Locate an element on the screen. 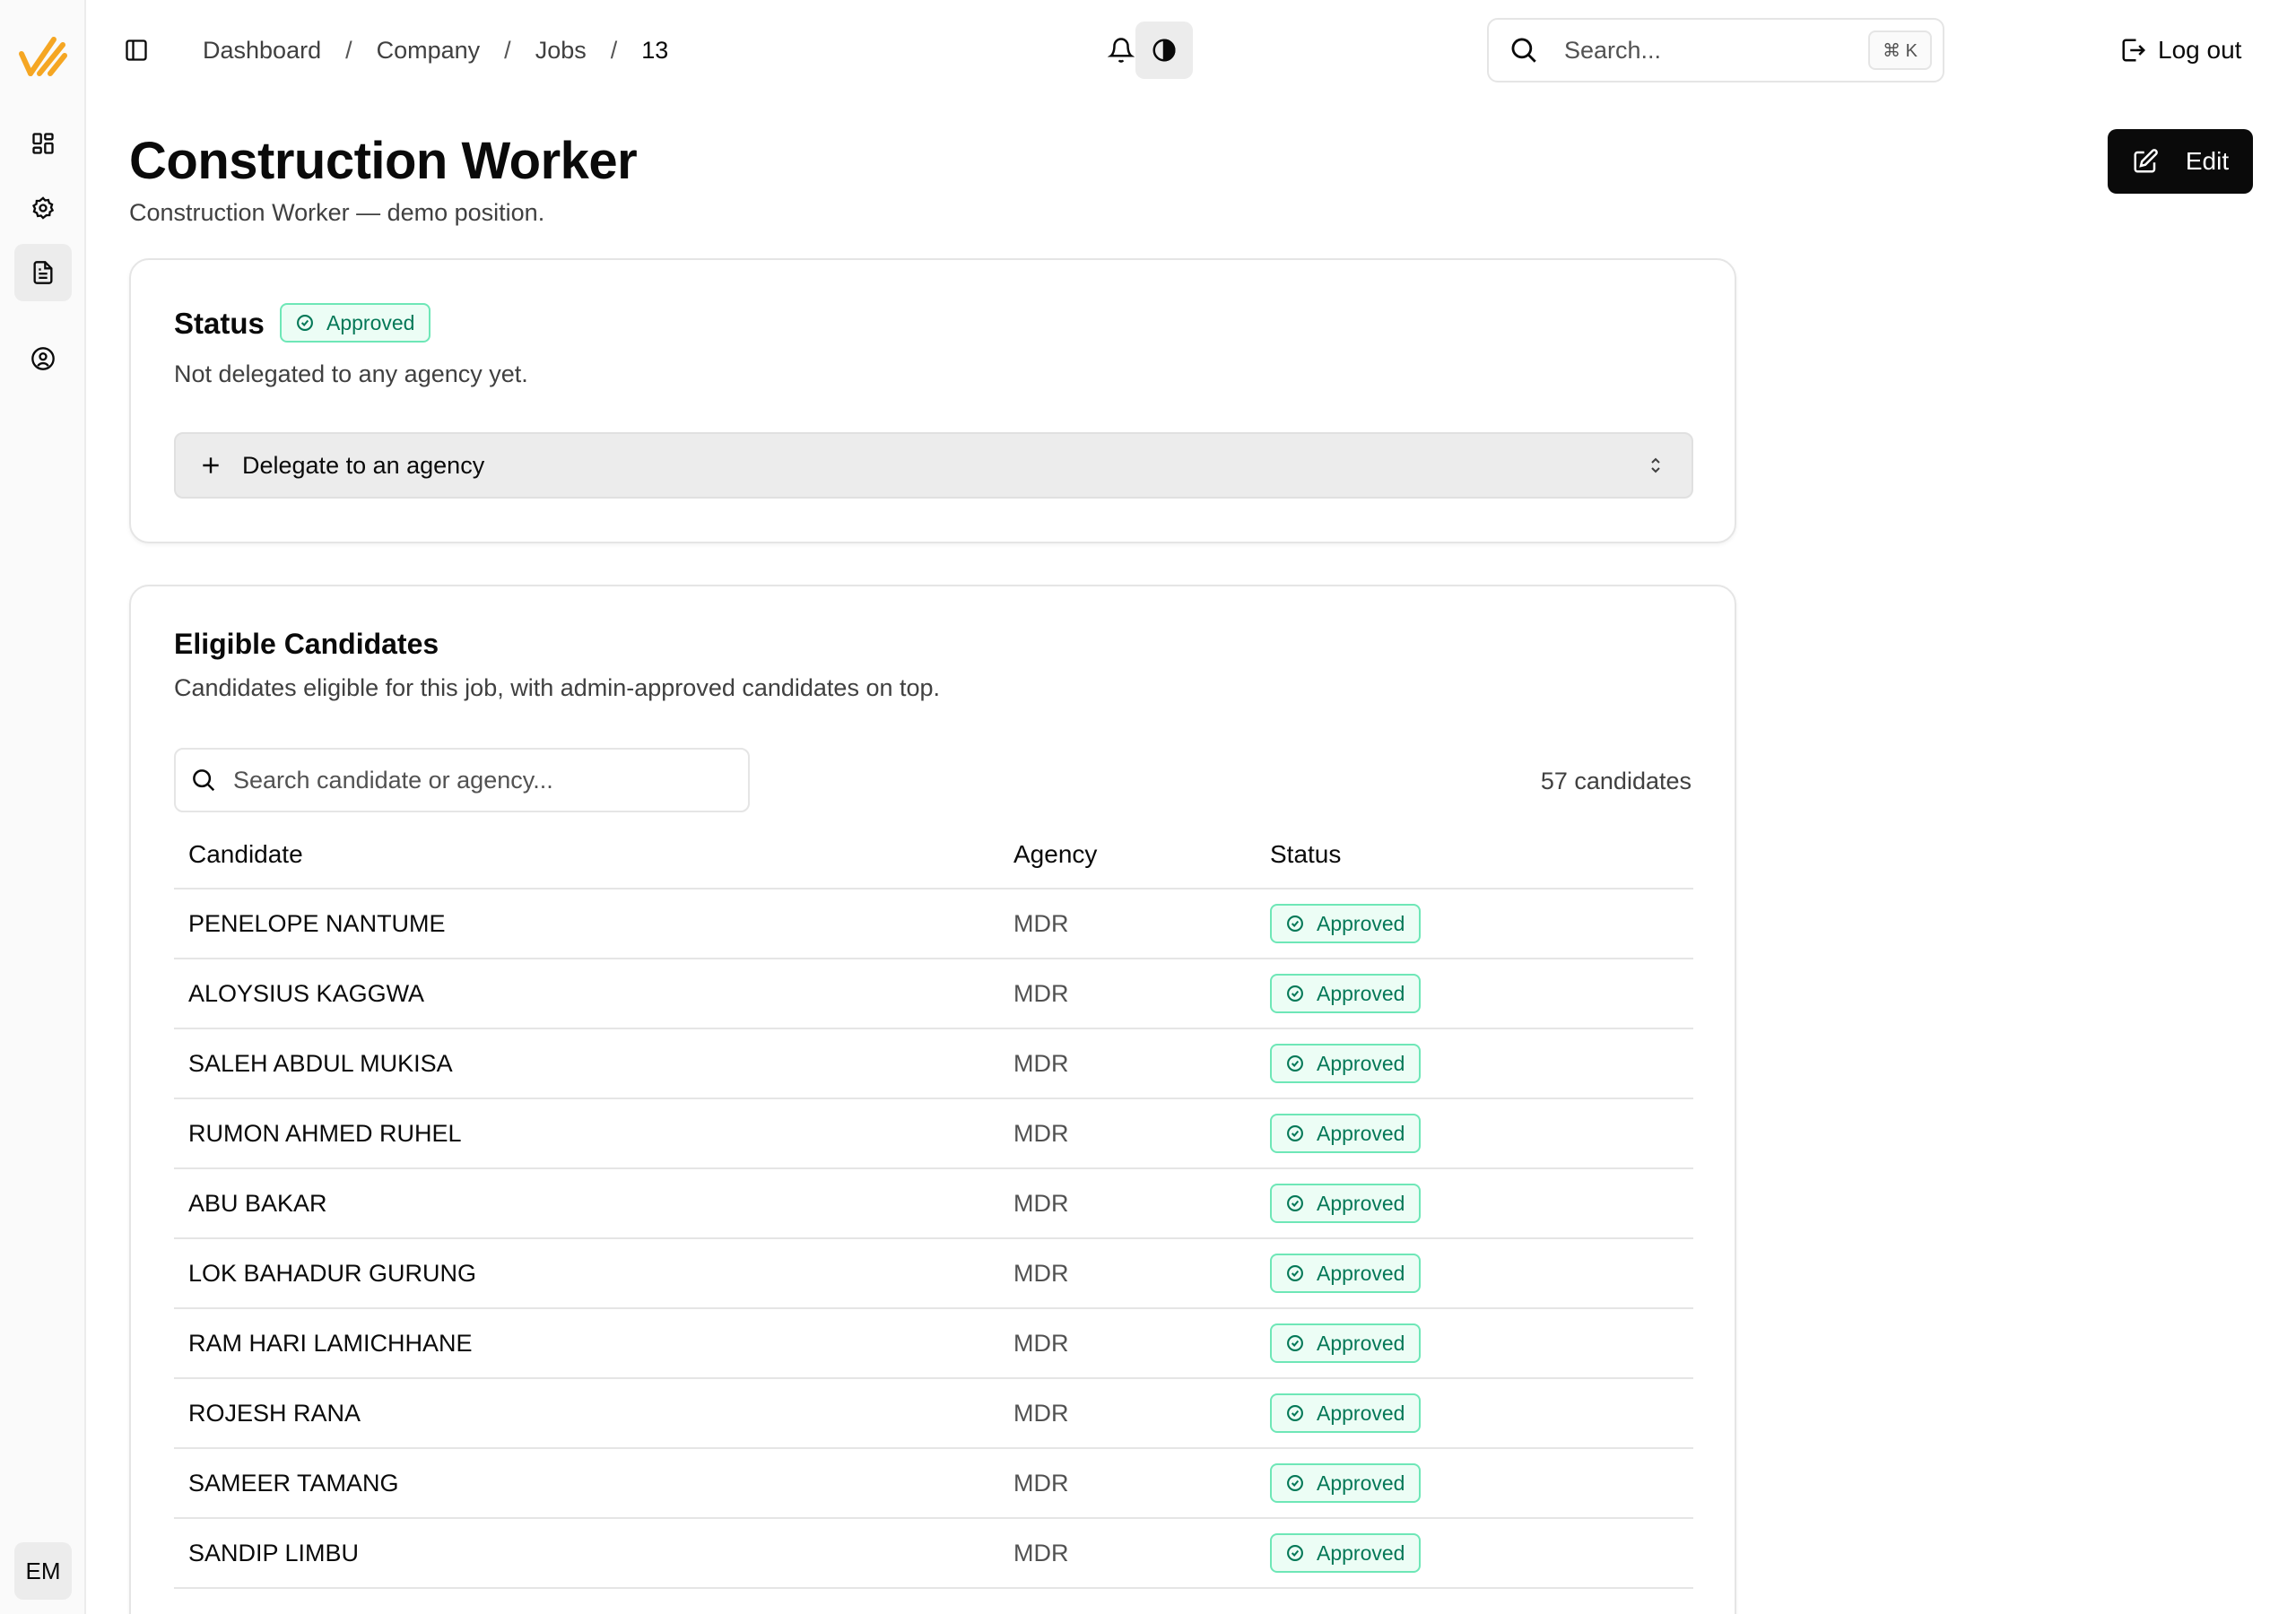  candidate-name: PENELOPE NANTUME is located at coordinates (317, 923).